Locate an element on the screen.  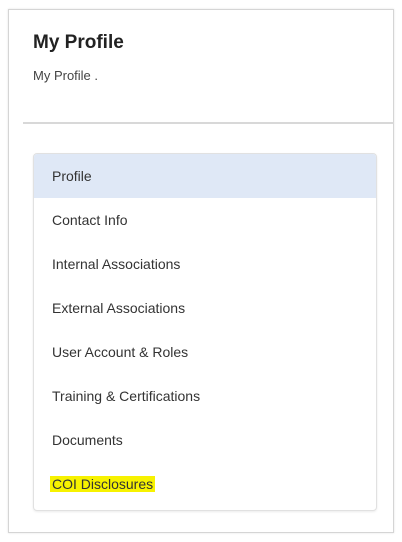
sidebar-item-training-certifications: Training & Certifications is located at coordinates (205, 396).